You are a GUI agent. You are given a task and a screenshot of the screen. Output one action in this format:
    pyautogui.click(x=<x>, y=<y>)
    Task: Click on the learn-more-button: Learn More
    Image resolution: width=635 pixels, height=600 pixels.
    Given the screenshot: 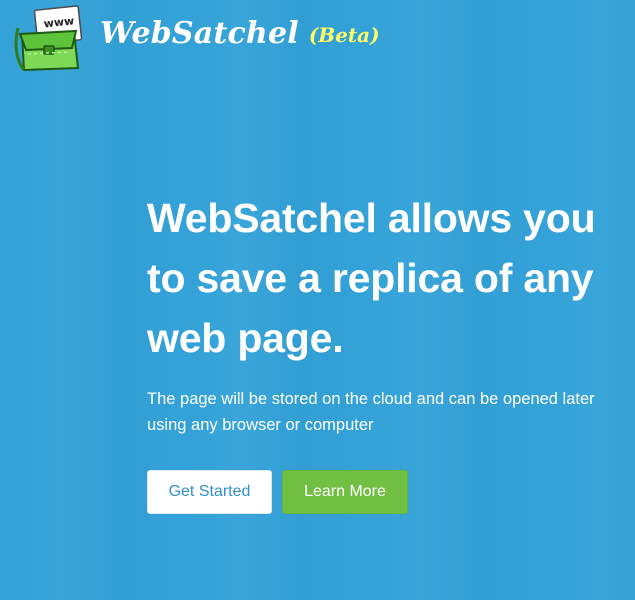 What is the action you would take?
    pyautogui.click(x=345, y=492)
    